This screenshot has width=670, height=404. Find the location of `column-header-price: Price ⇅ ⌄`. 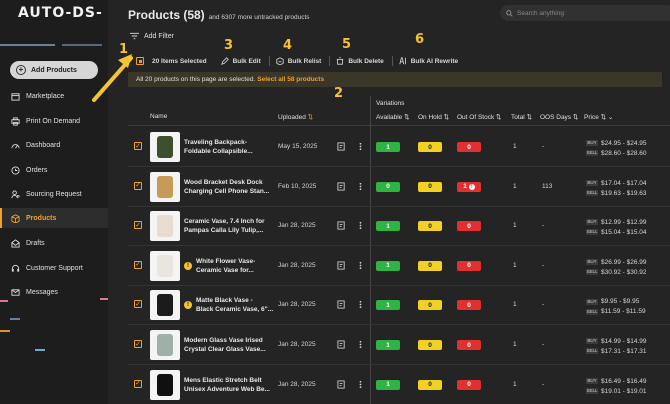

column-header-price: Price ⇅ ⌄ is located at coordinates (598, 117).